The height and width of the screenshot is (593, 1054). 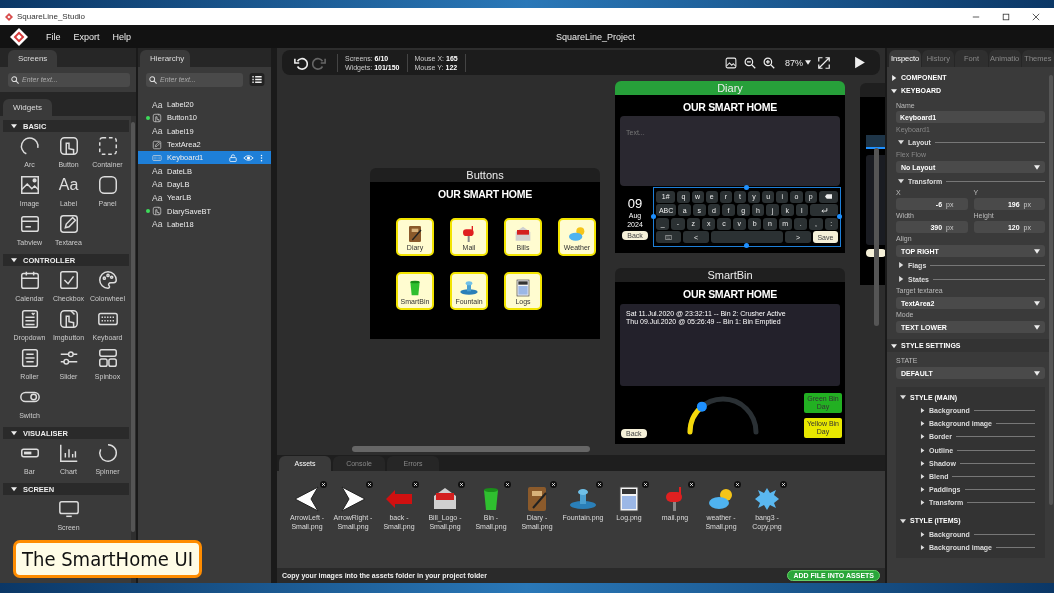 What do you see at coordinates (523, 288) in the screenshot?
I see `document-icon` at bounding box center [523, 288].